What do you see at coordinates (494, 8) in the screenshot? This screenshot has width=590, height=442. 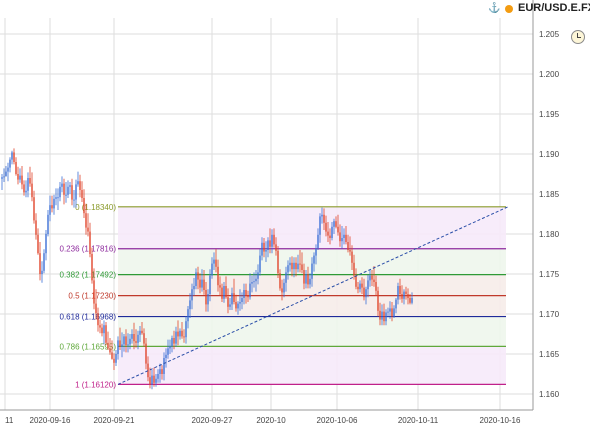 I see `anchor-icon: ⚓` at bounding box center [494, 8].